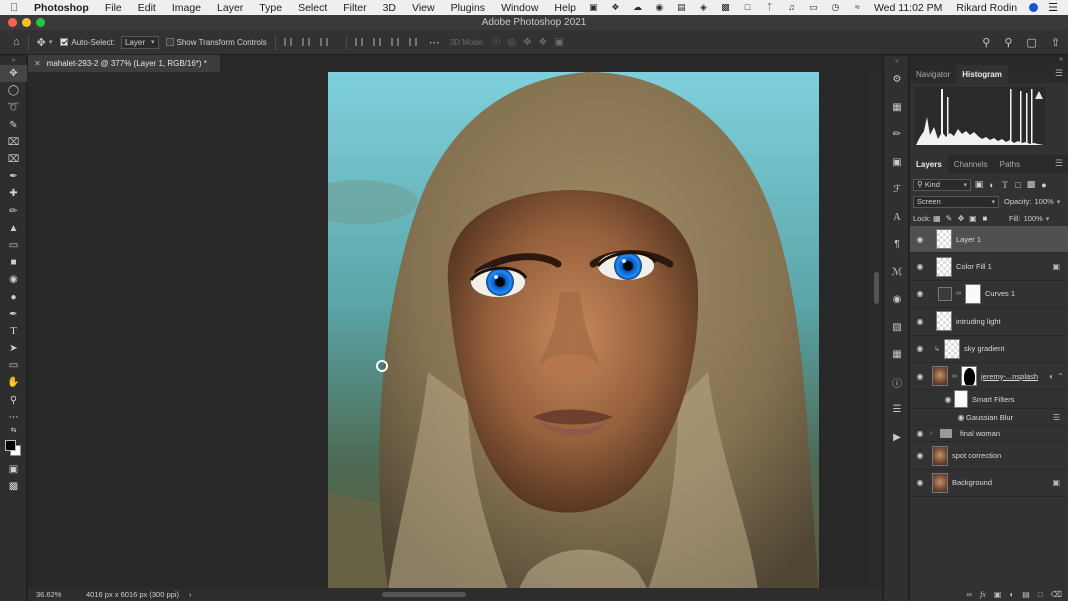 The width and height of the screenshot is (1068, 601). Describe the element at coordinates (424, 594) in the screenshot. I see `horizontal-scrollbar-thumb` at that location.